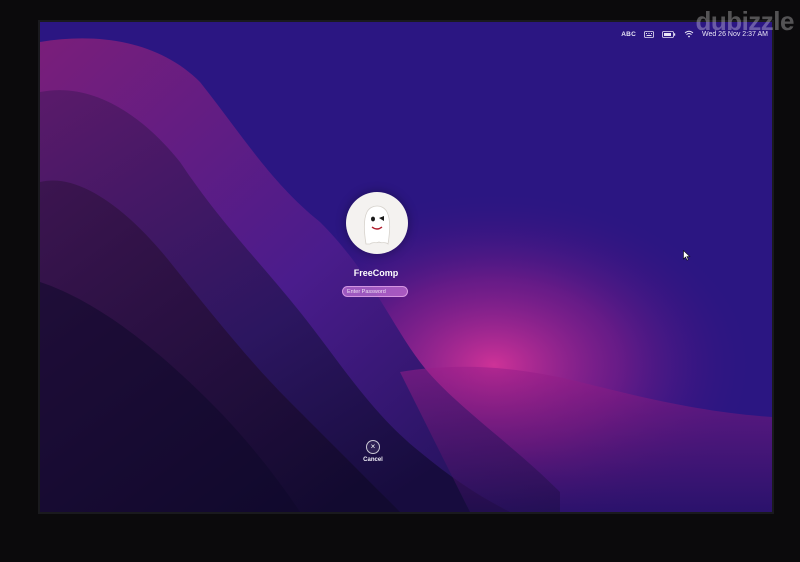 The image size is (800, 562). Describe the element at coordinates (669, 34) in the screenshot. I see `battery-icon` at that location.